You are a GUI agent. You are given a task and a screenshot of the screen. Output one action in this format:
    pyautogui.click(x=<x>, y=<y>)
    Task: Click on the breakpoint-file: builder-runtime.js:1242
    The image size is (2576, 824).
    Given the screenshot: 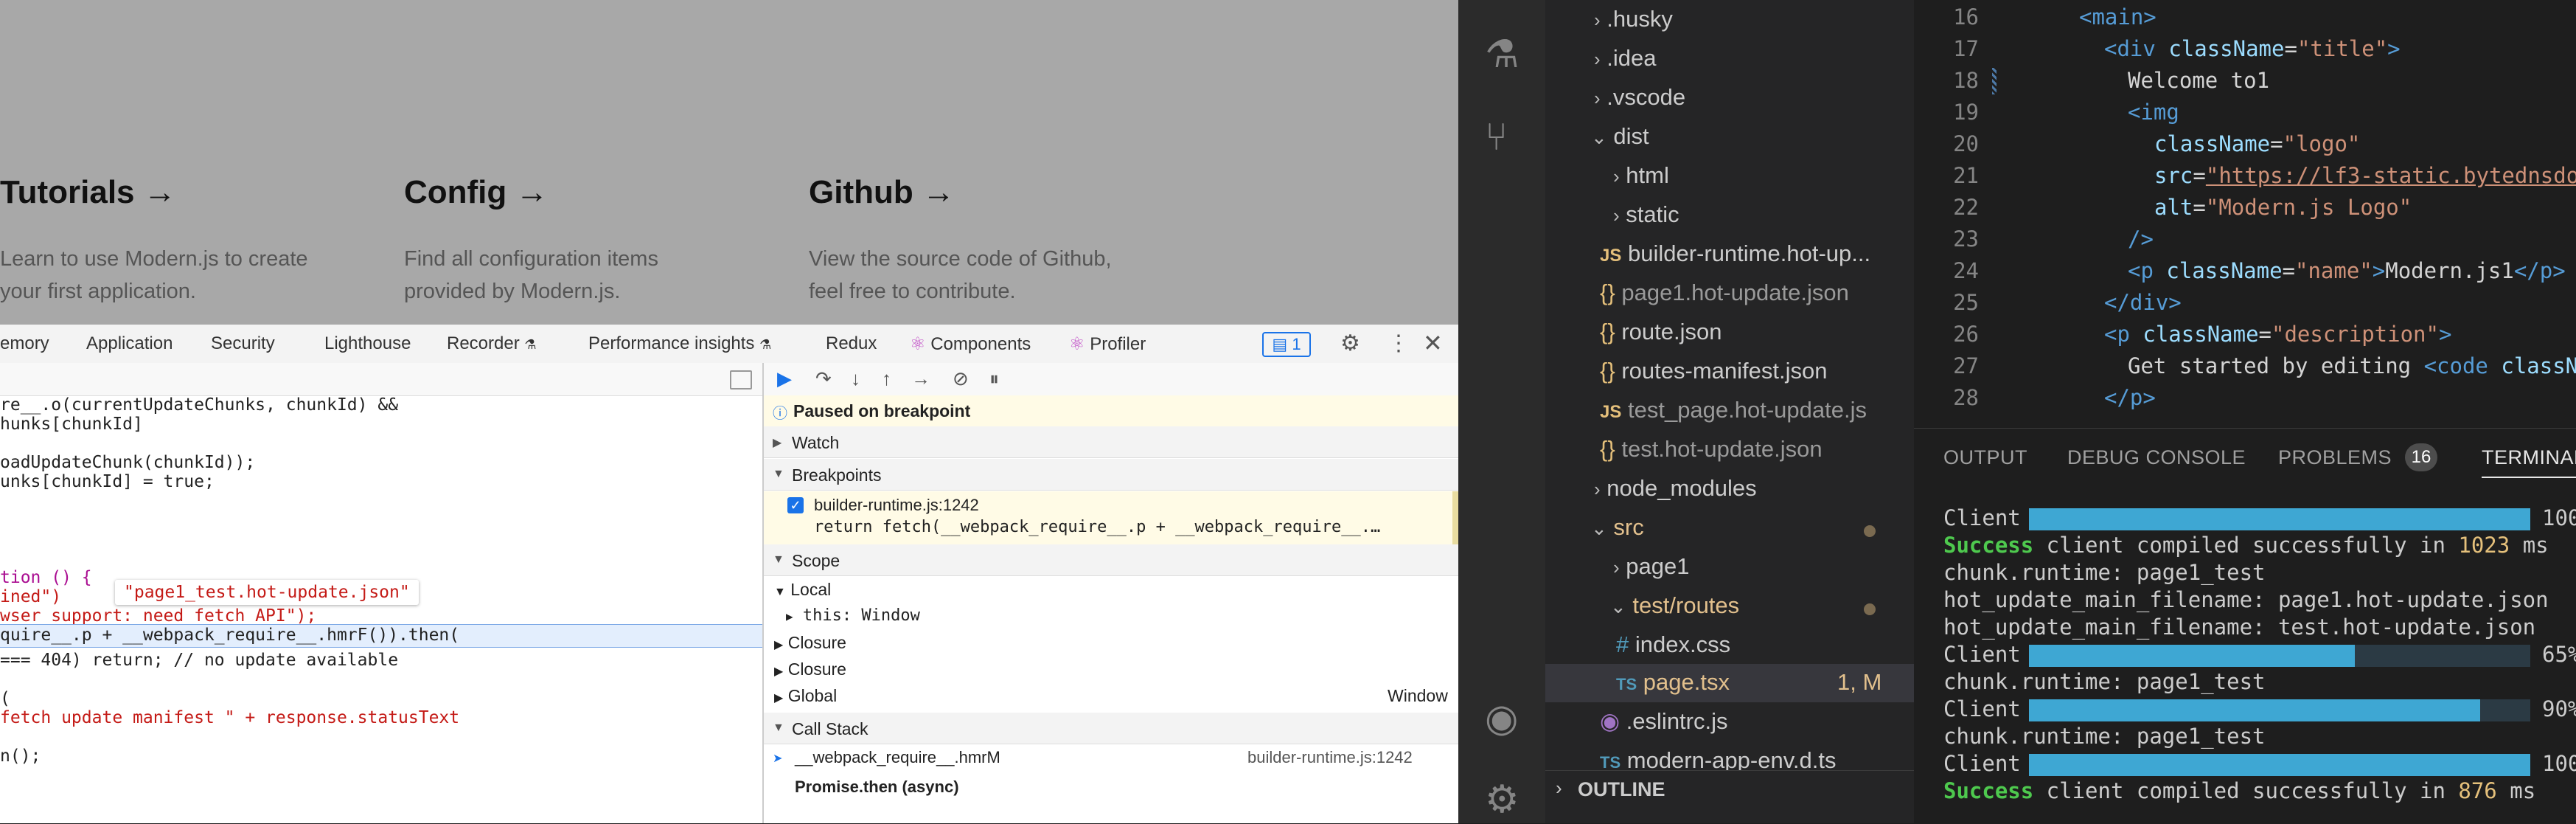 What is the action you would take?
    pyautogui.click(x=896, y=505)
    